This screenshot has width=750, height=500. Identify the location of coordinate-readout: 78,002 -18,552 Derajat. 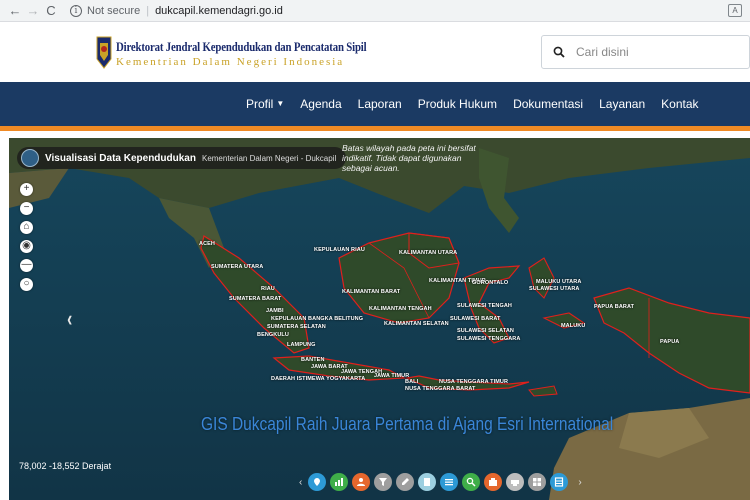
(65, 466).